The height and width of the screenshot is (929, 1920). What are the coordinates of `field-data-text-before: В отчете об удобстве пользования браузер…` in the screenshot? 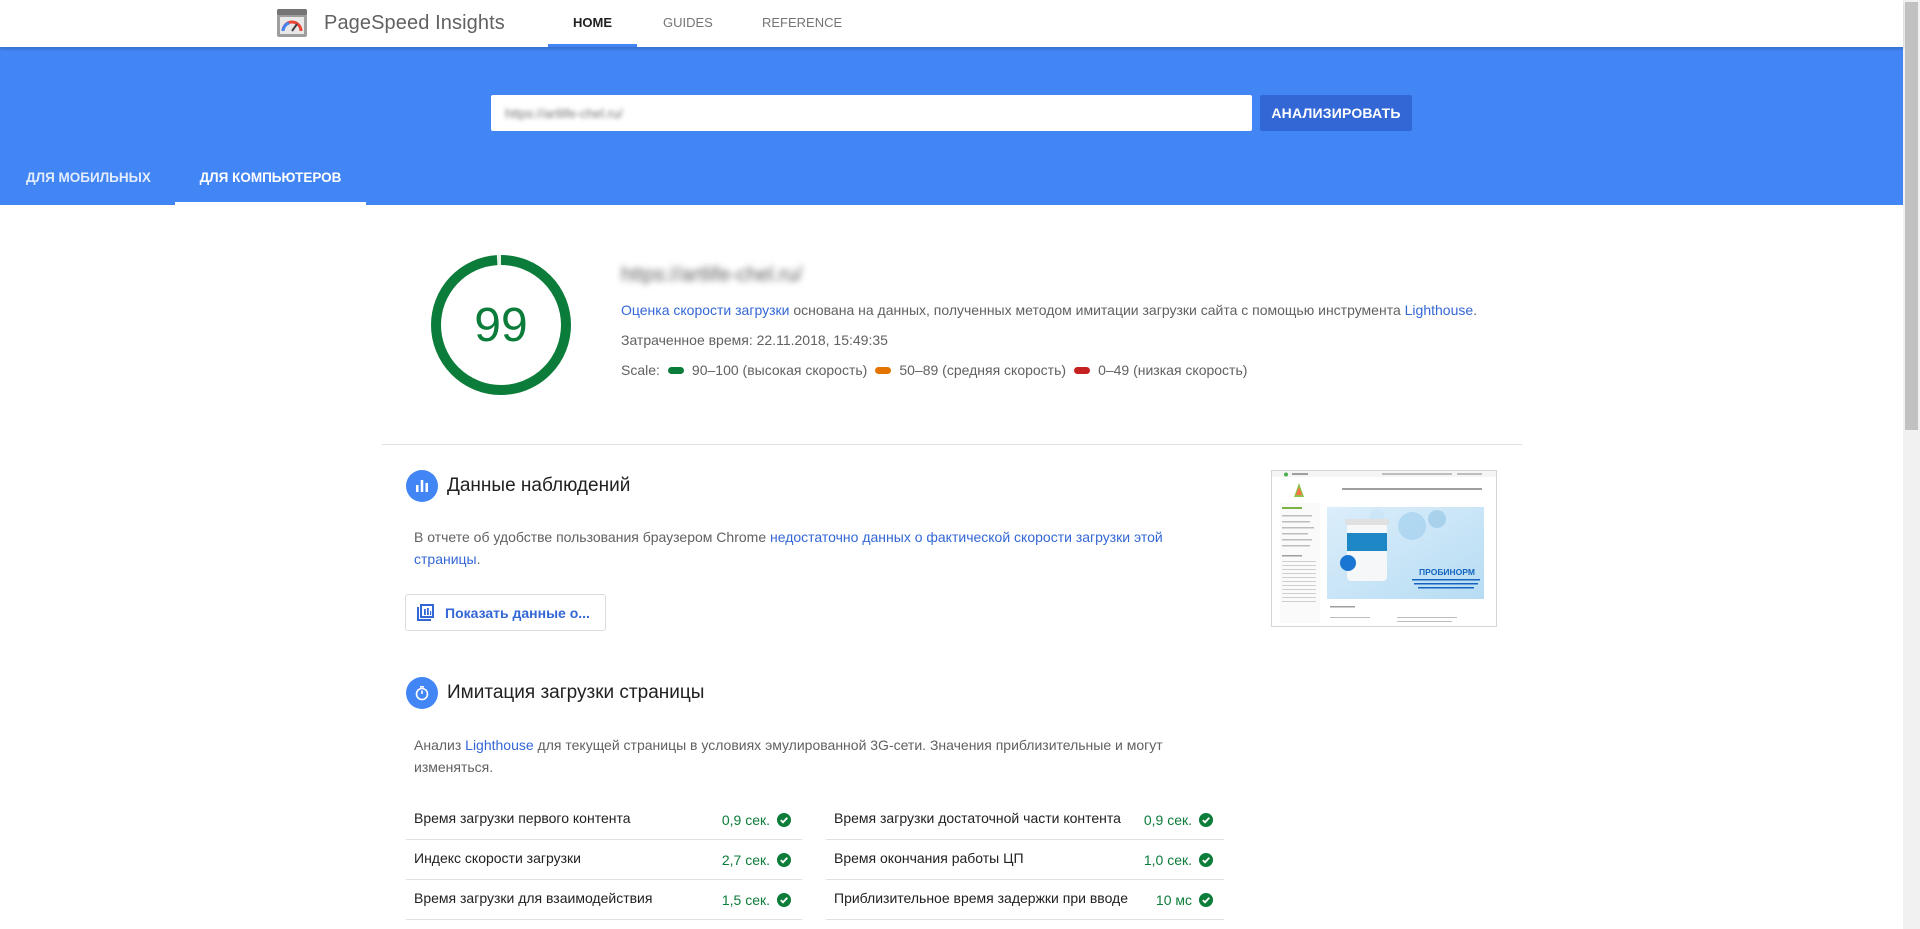 It's located at (592, 537).